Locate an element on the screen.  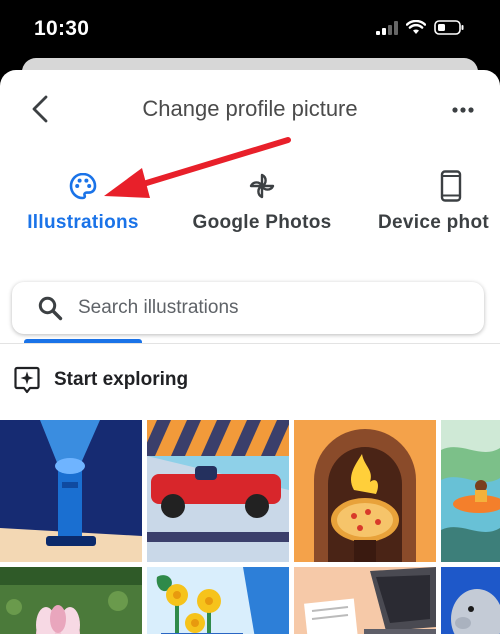
river-raft-illustration is located at coordinates (470, 491).